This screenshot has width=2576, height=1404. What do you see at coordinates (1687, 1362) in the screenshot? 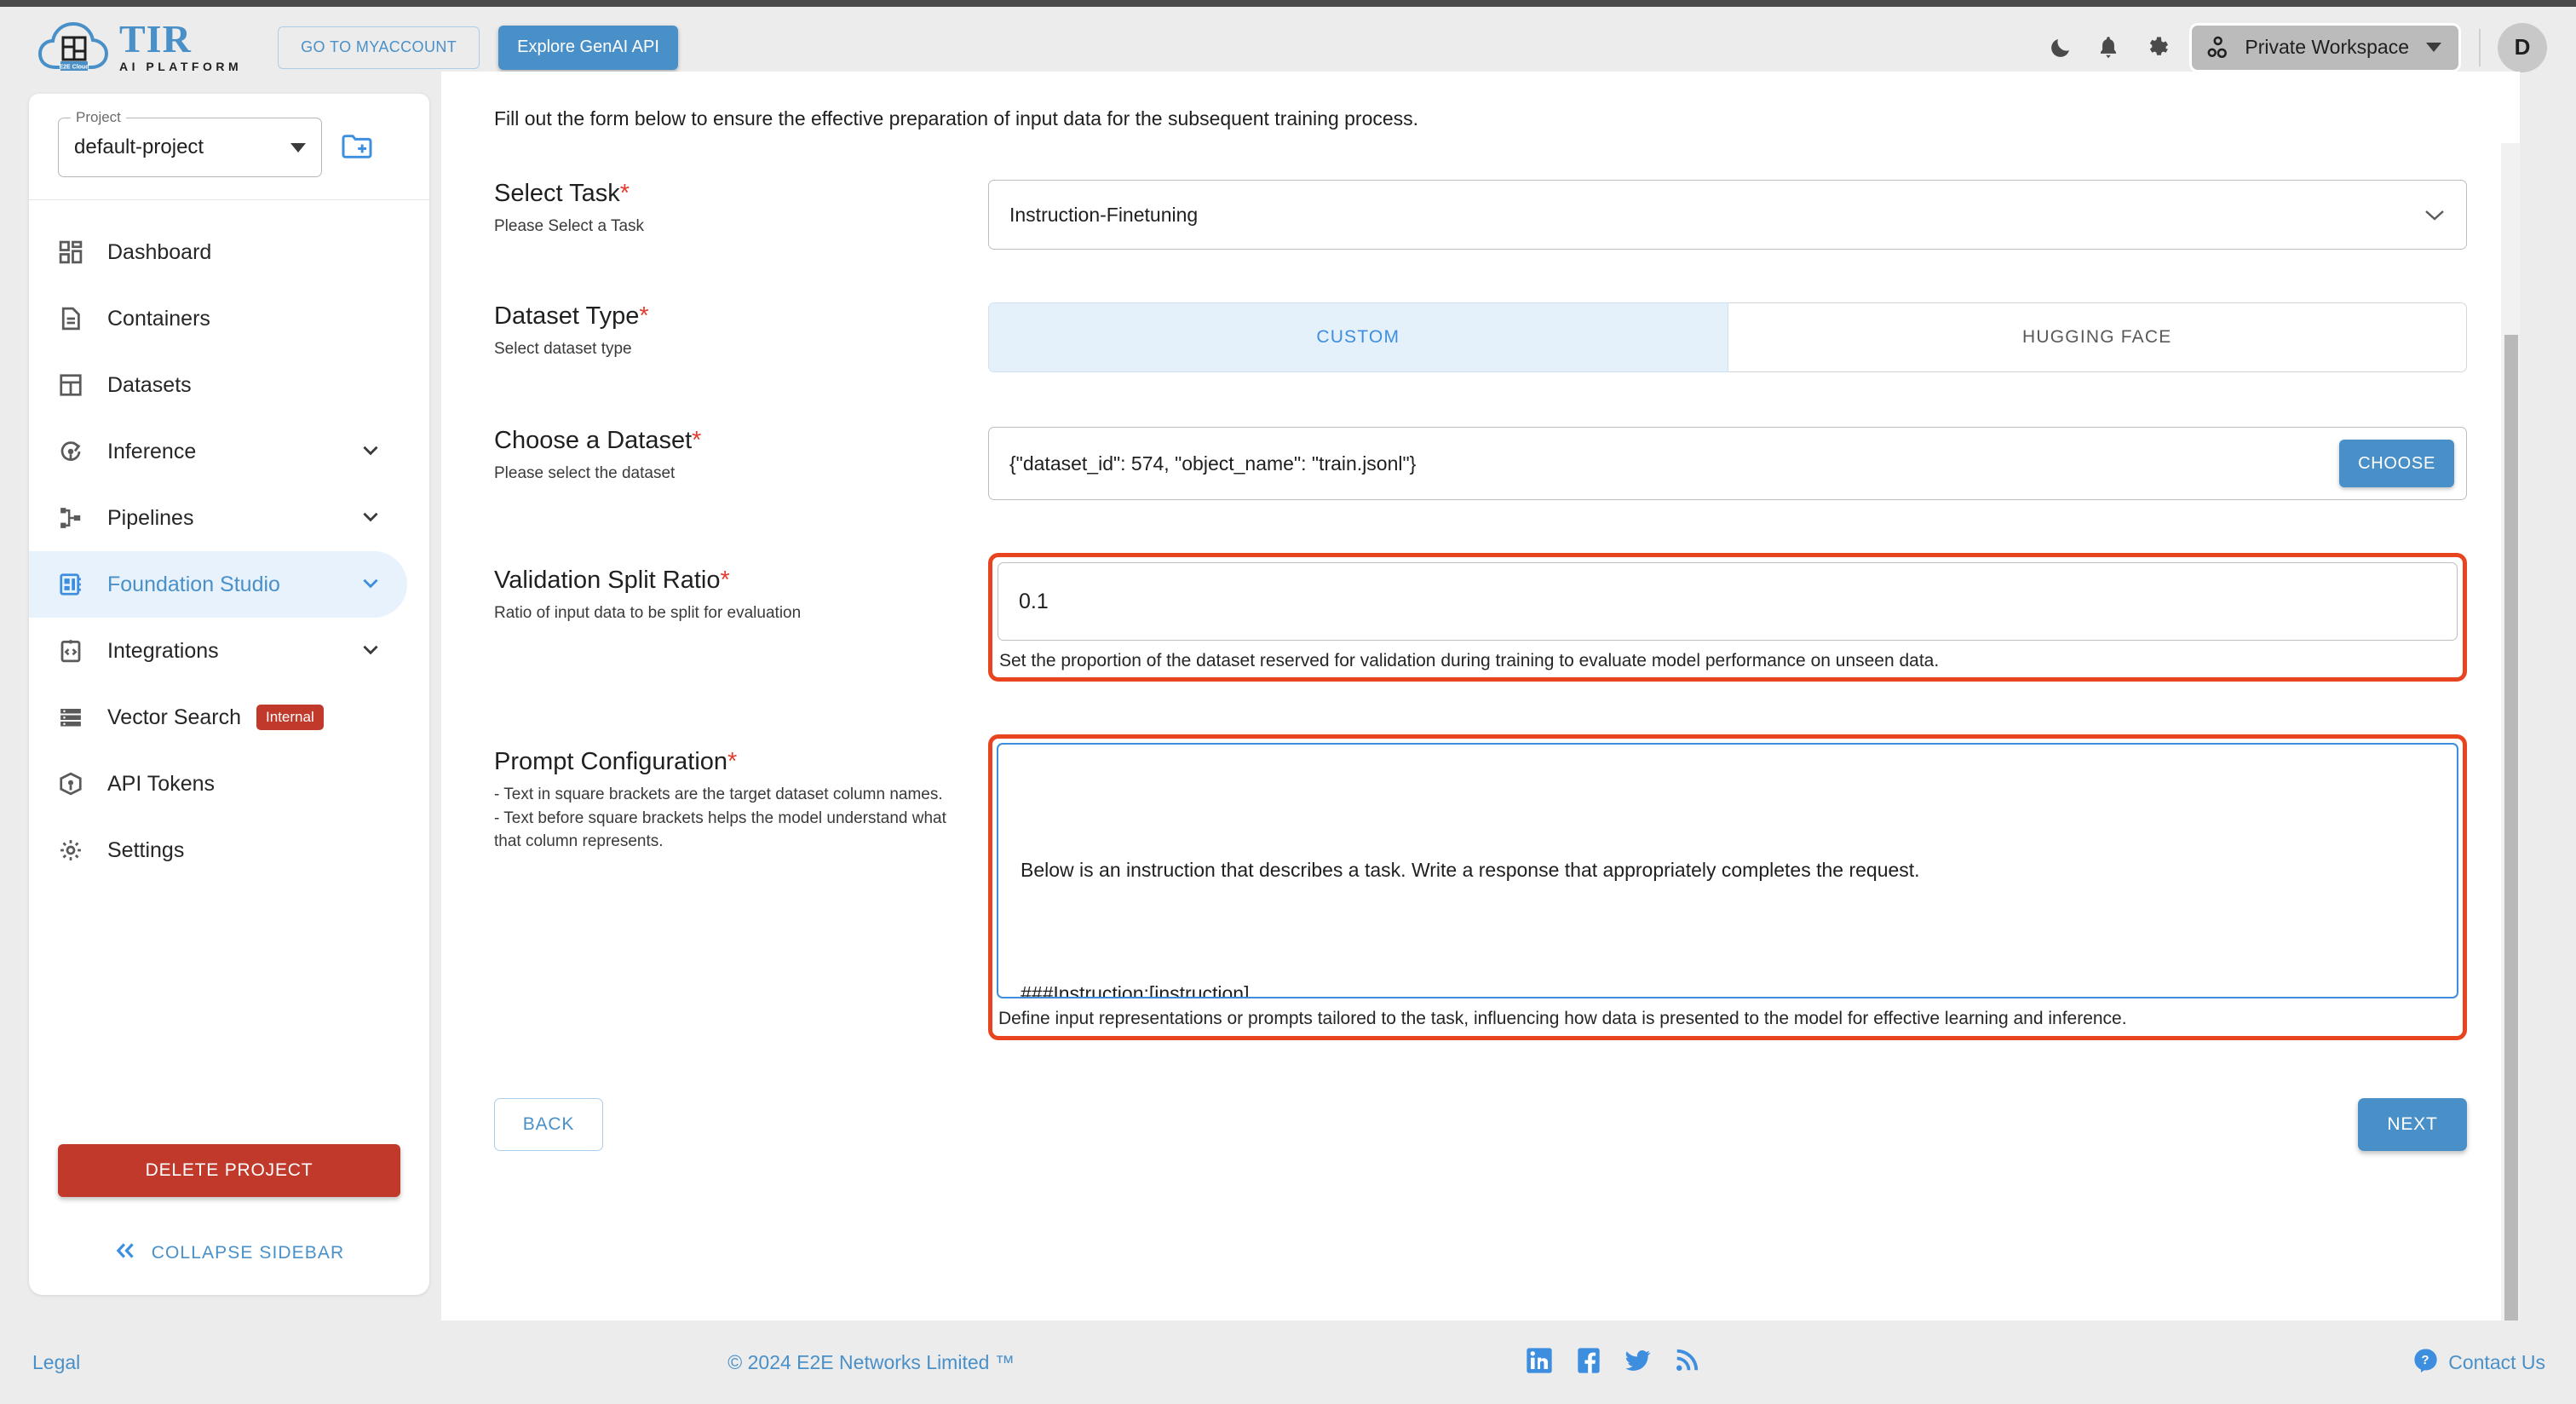
I see `rss-icon` at bounding box center [1687, 1362].